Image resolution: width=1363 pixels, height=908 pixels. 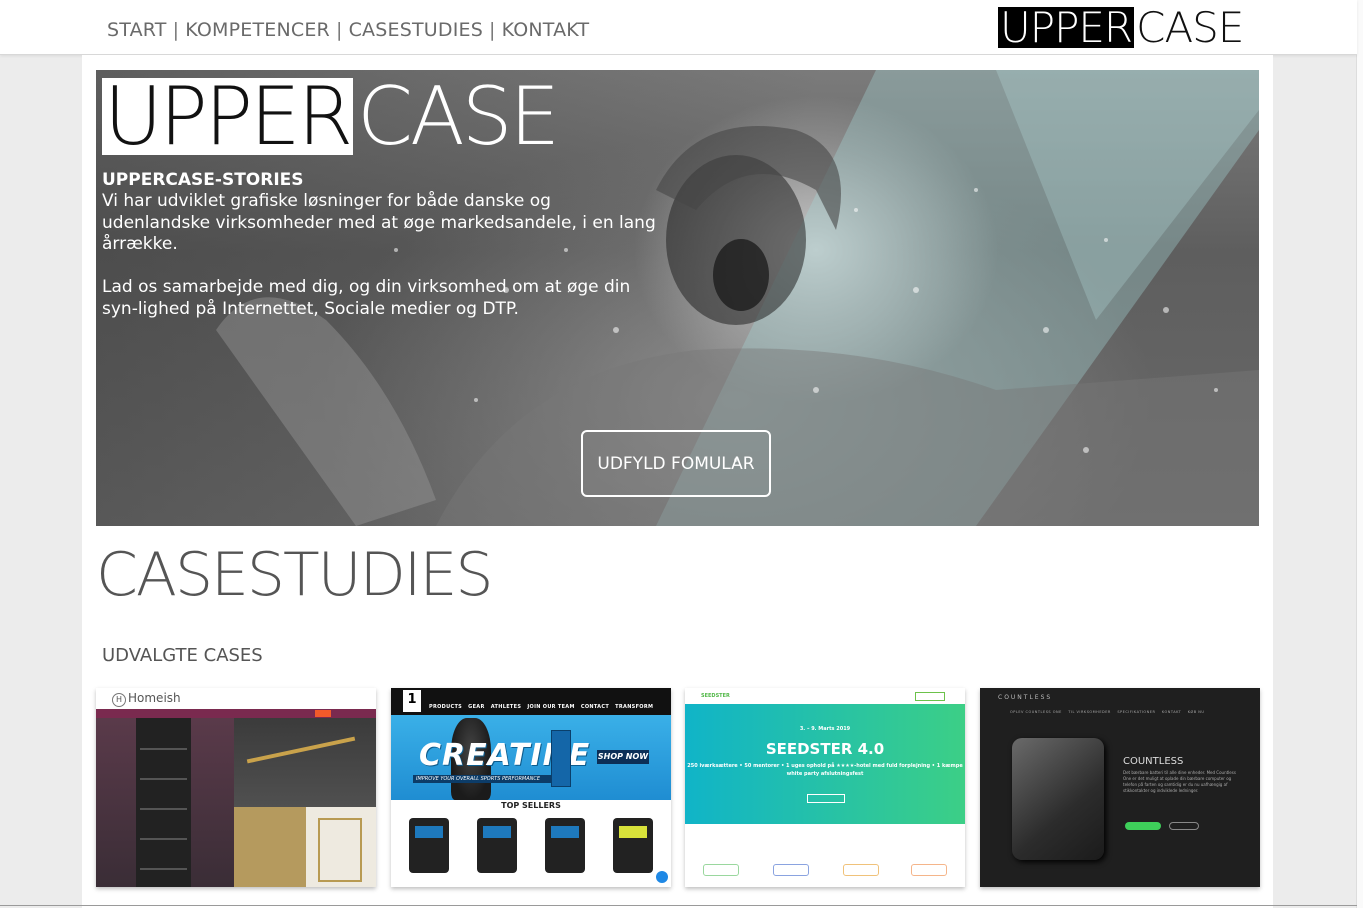 I want to click on countless-logo: COUNTLESS, so click(x=1025, y=697).